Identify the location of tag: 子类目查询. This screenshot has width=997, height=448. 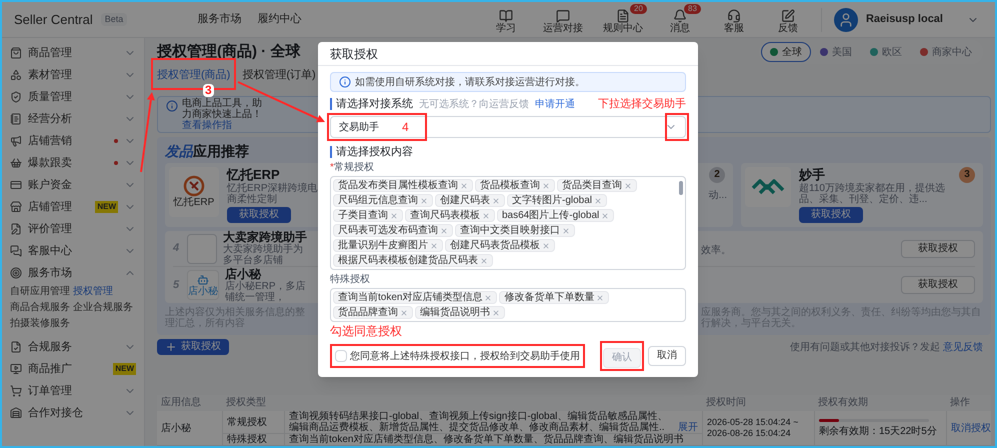
(368, 215).